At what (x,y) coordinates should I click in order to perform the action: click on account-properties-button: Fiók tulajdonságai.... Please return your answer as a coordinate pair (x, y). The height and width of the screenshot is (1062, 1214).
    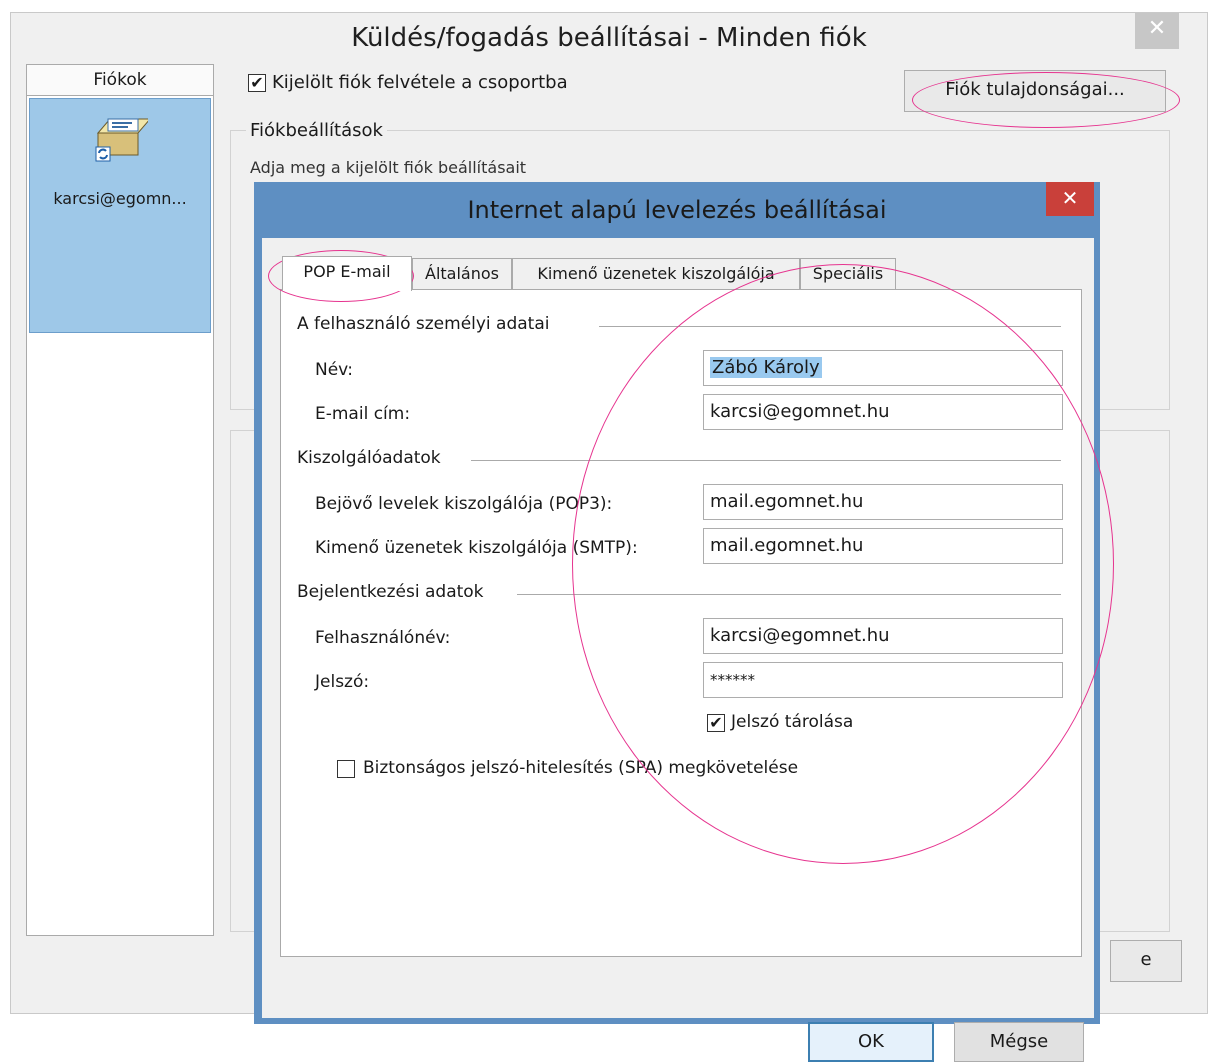
    Looking at the image, I should click on (1035, 91).